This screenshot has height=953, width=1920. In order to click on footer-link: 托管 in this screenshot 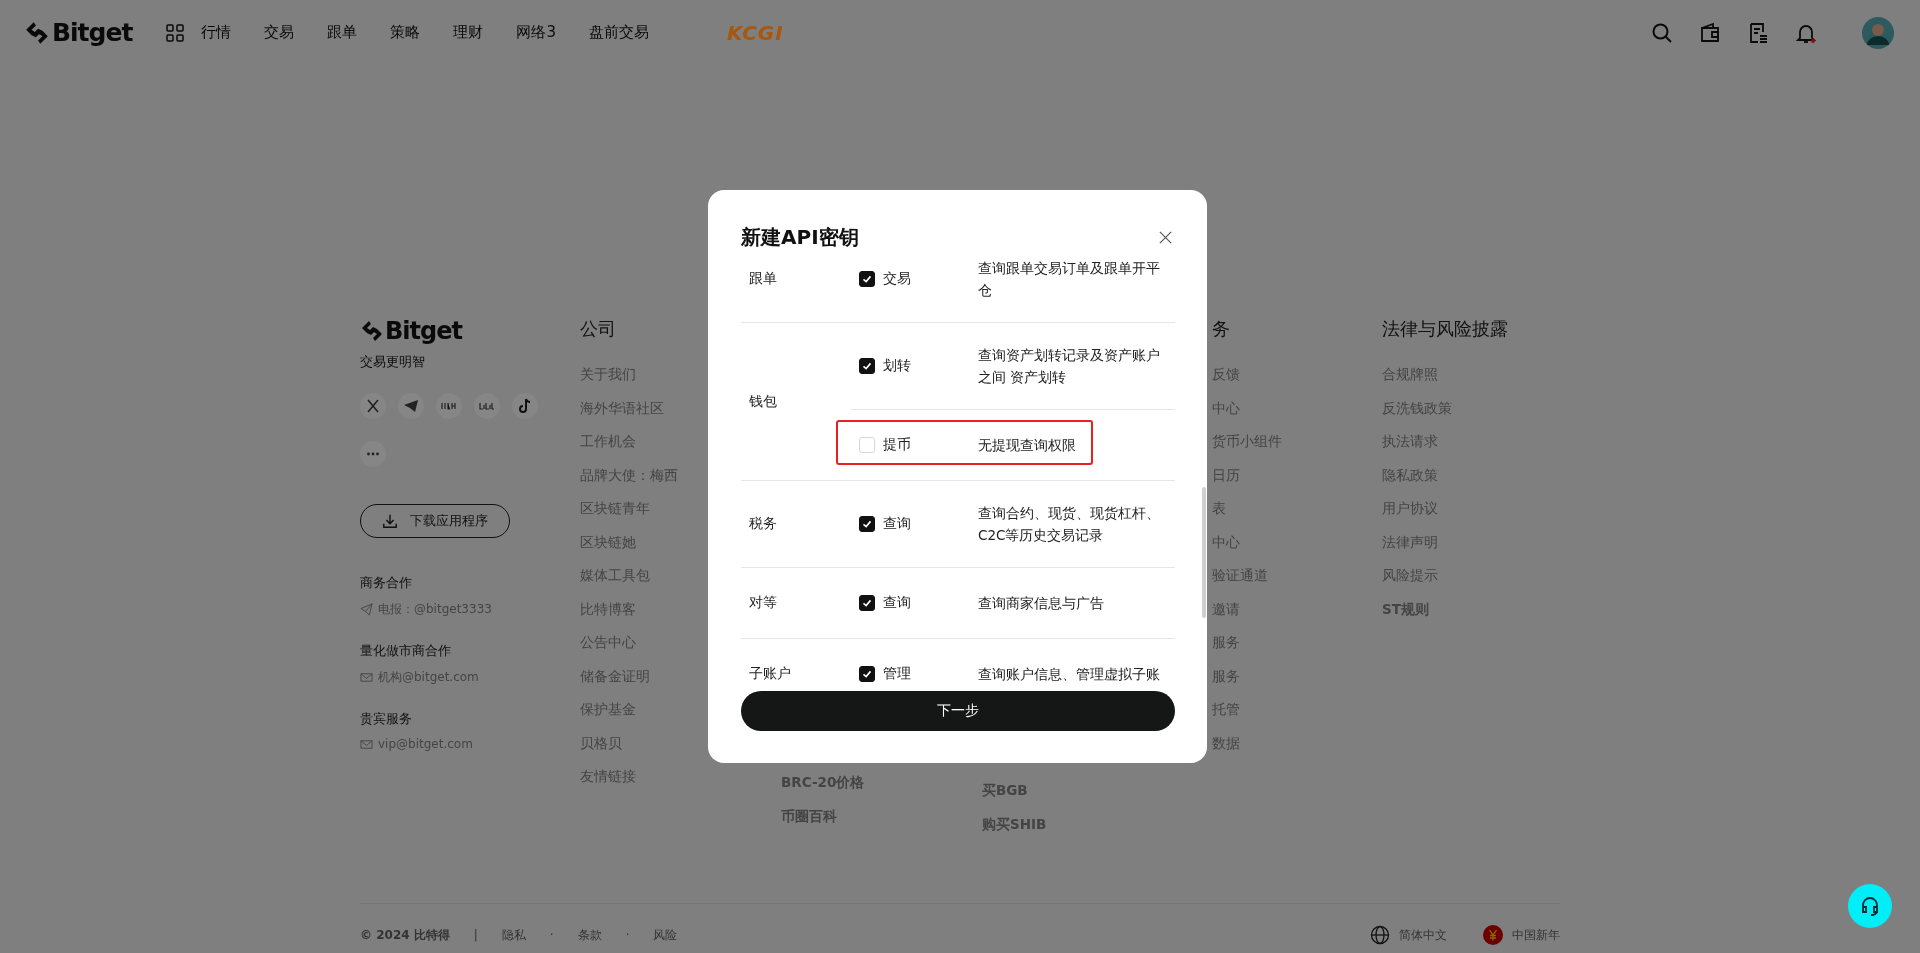, I will do `click(1226, 709)`.